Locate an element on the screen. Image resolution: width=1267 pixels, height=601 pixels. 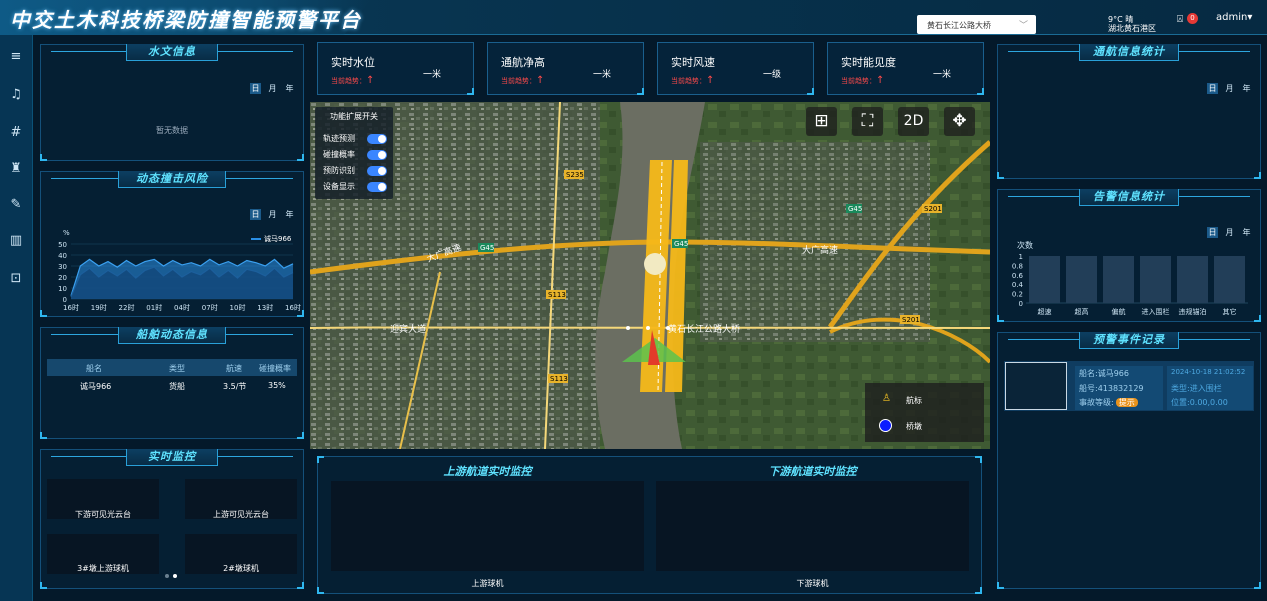
panel-title: 船舶动态信息 is located at coordinates (172, 335).